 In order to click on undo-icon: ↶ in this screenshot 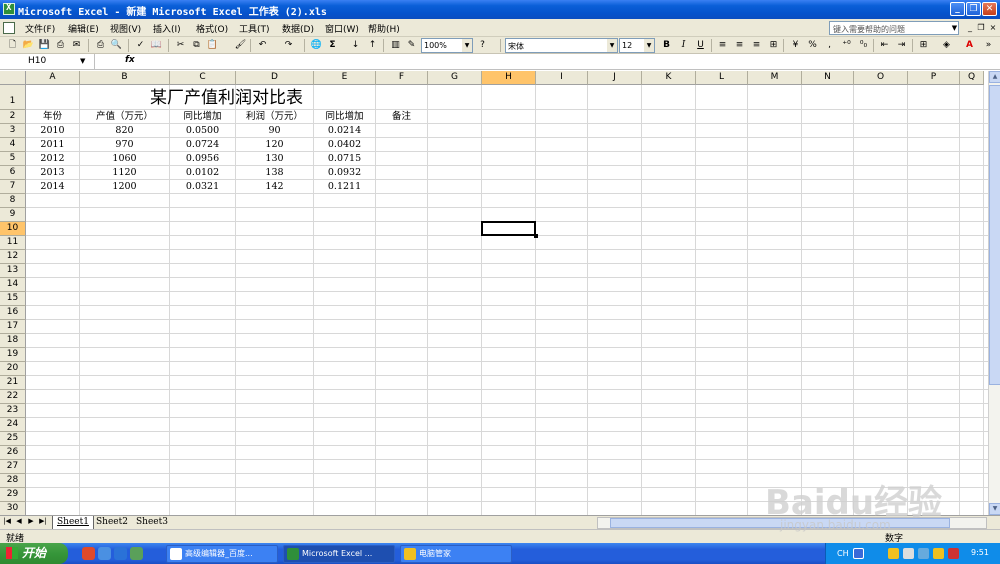, I will do `click(262, 45)`.